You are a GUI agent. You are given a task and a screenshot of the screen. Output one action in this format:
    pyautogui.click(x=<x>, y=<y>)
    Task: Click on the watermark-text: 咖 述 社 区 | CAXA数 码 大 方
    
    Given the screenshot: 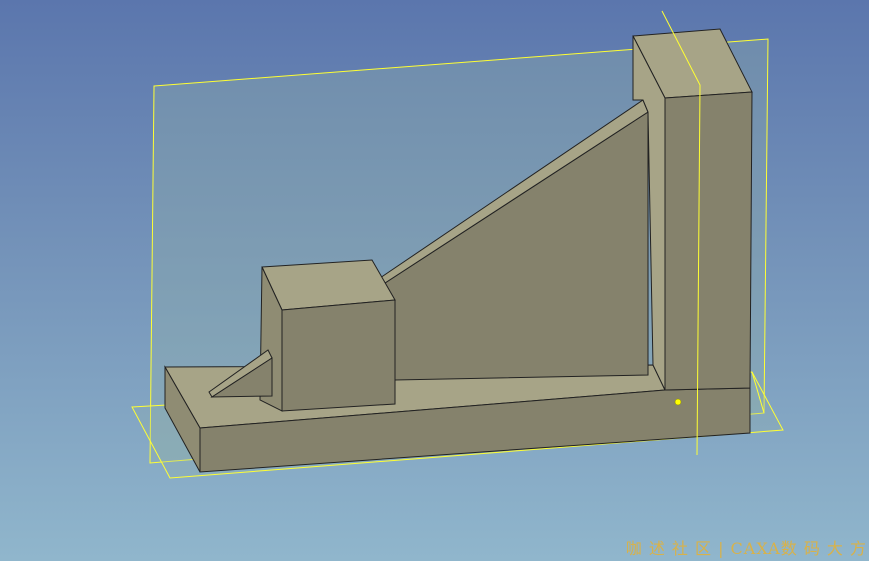 What is the action you would take?
    pyautogui.click(x=746, y=548)
    